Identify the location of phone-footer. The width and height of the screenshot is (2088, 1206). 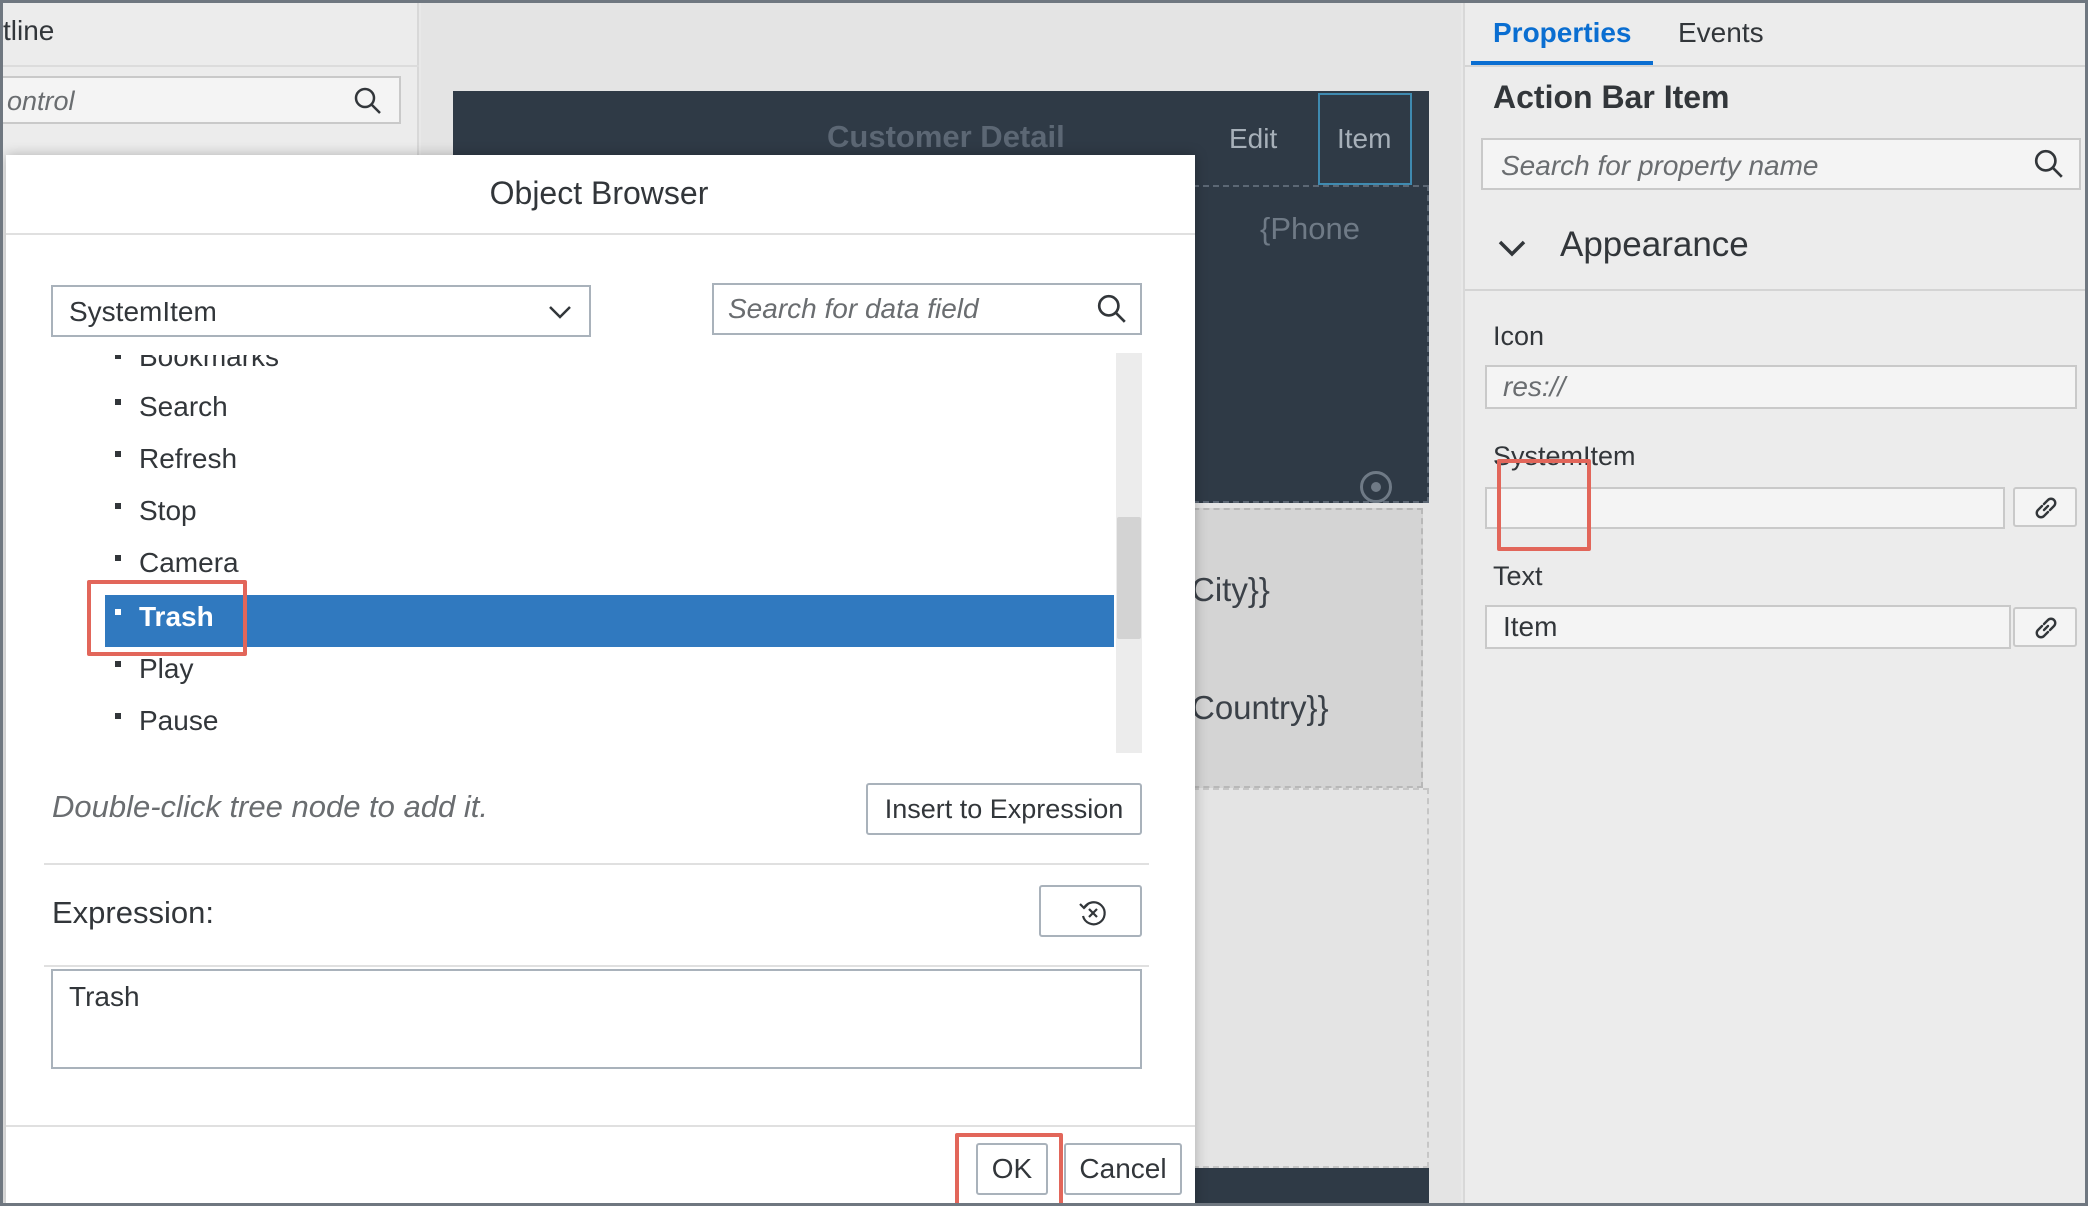
(1306, 1185).